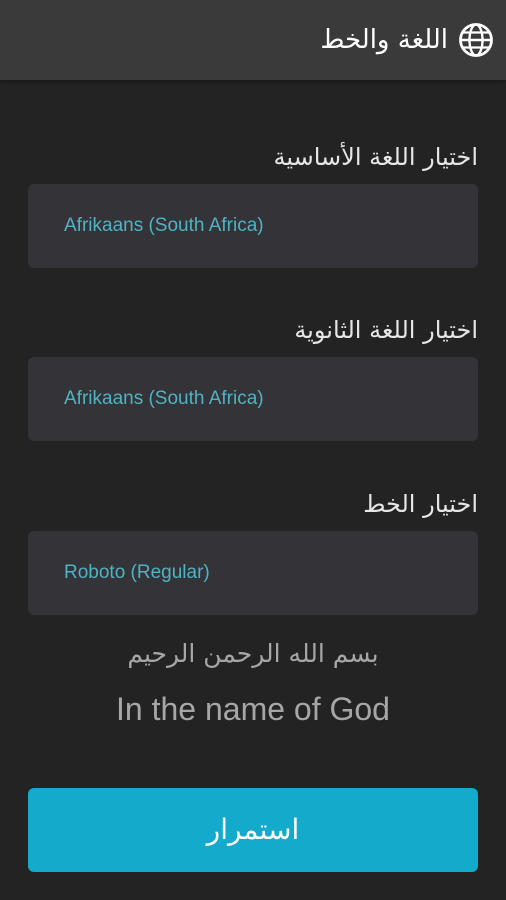  I want to click on secondary-language-label: اختيار اللغة الثانوية, so click(386, 330).